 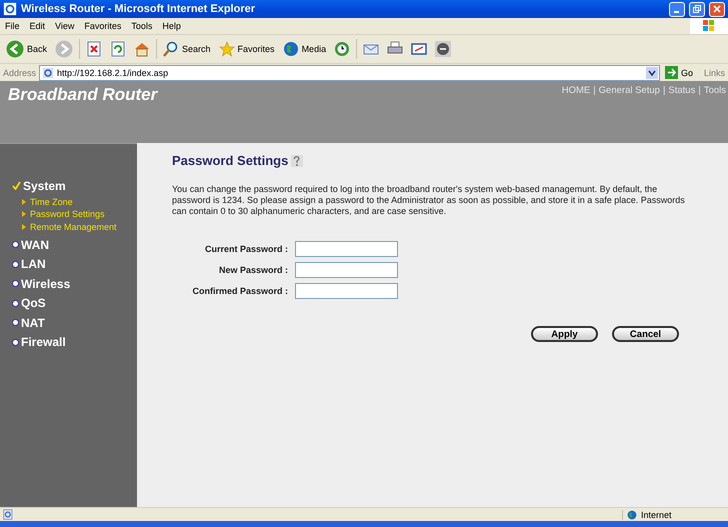 I want to click on window-title: Wireless Router - Microsoft Internet Explorer, so click(x=138, y=9).